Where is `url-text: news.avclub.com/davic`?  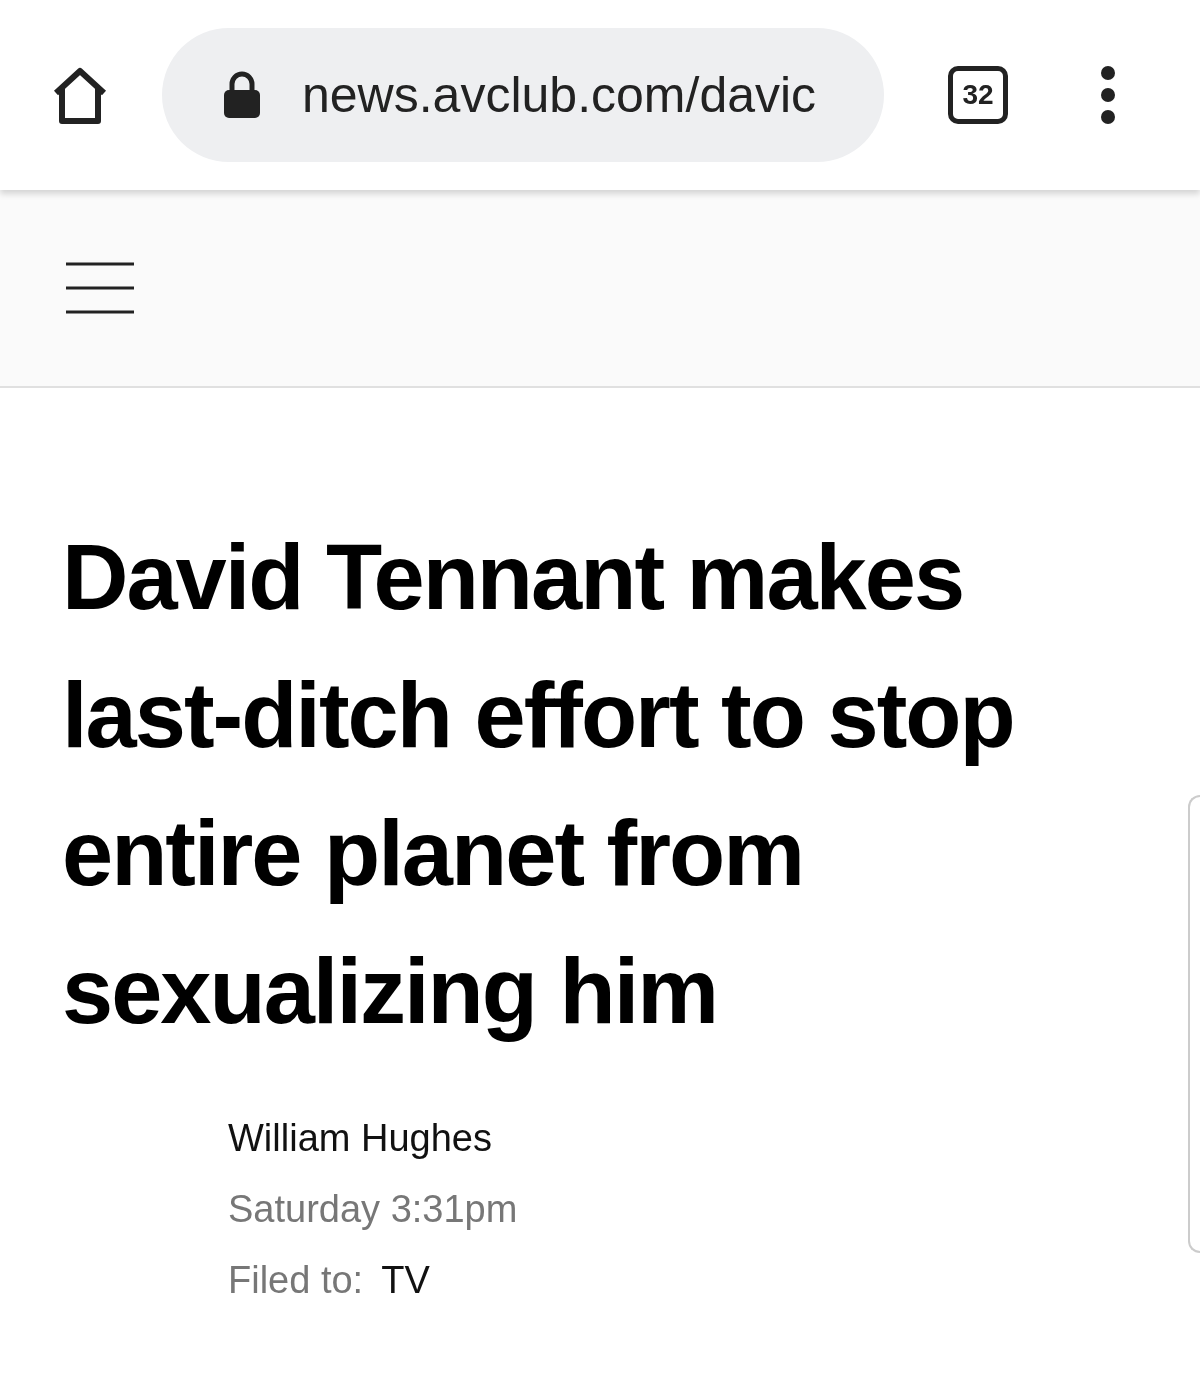
url-text: news.avclub.com/davic is located at coordinates (559, 95).